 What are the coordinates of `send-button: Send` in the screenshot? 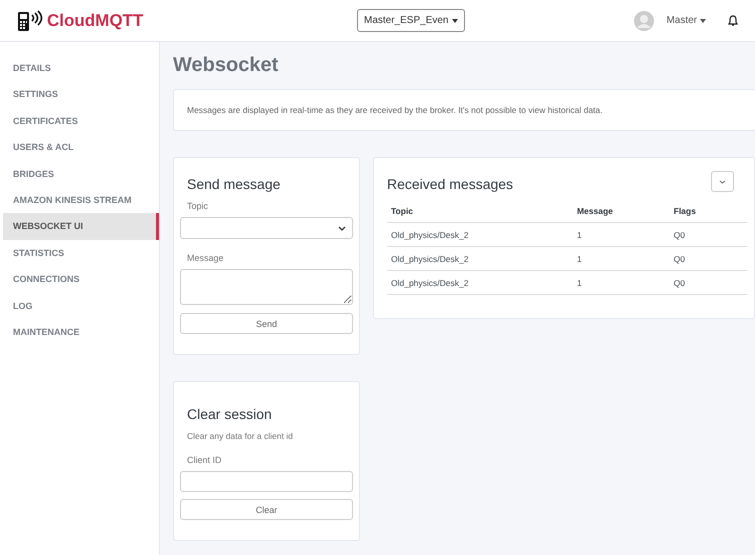 It's located at (266, 323).